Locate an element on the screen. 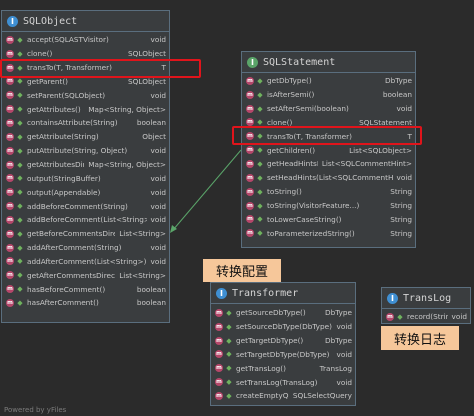  sqlobject-header: I SQLObject is located at coordinates (85, 21).